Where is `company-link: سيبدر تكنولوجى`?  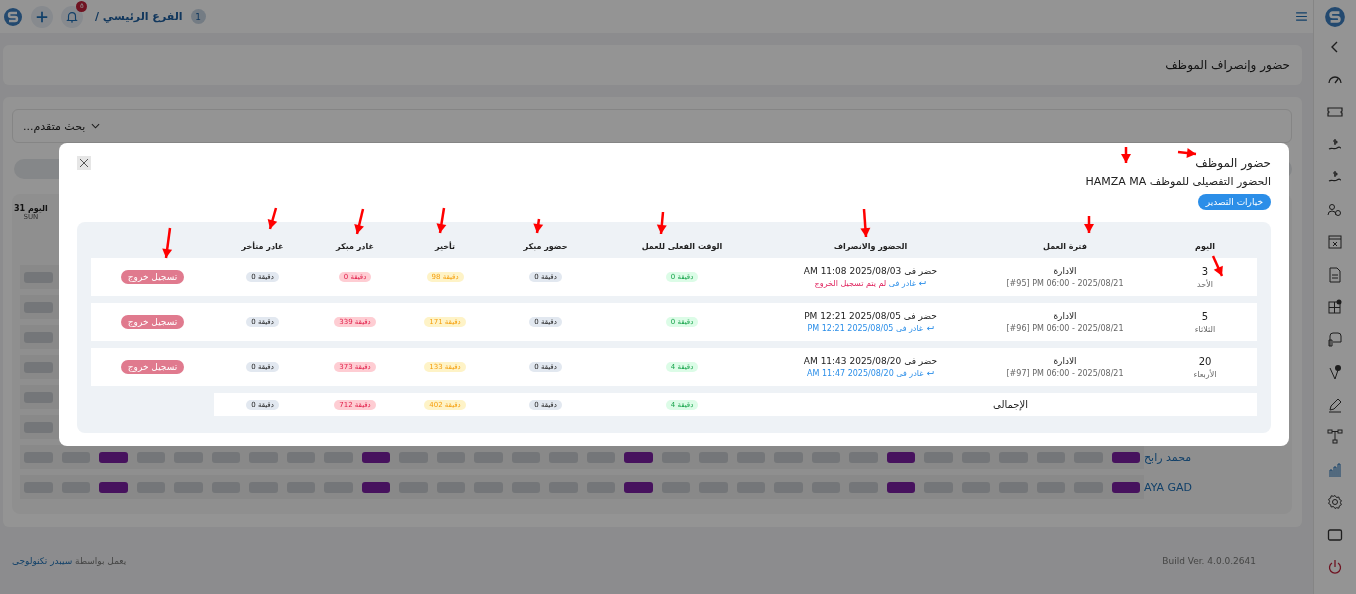
company-link: سيبدر تكنولوجى is located at coordinates (42, 560).